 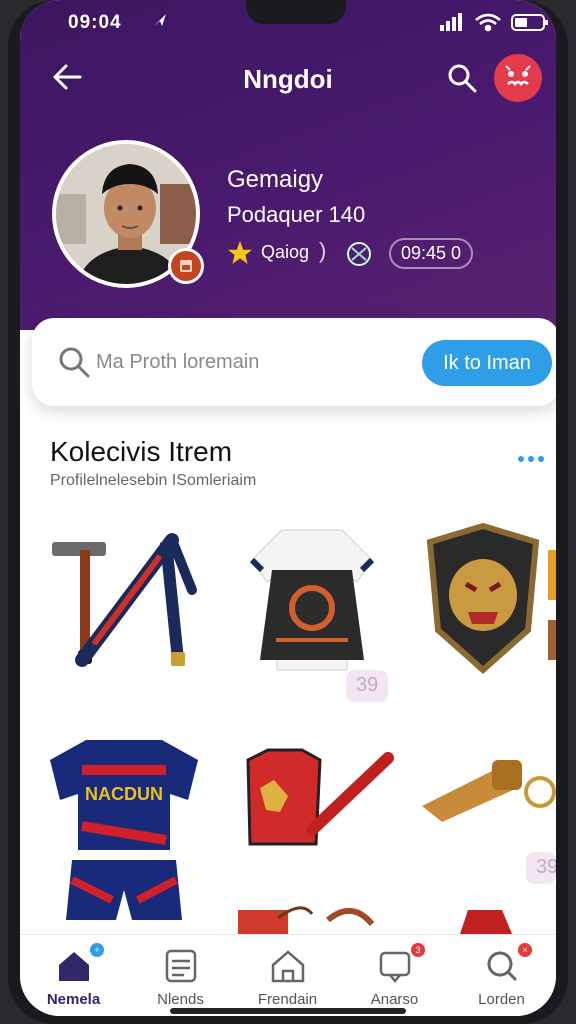 I want to click on tab-home: + Nemela, so click(x=73, y=975).